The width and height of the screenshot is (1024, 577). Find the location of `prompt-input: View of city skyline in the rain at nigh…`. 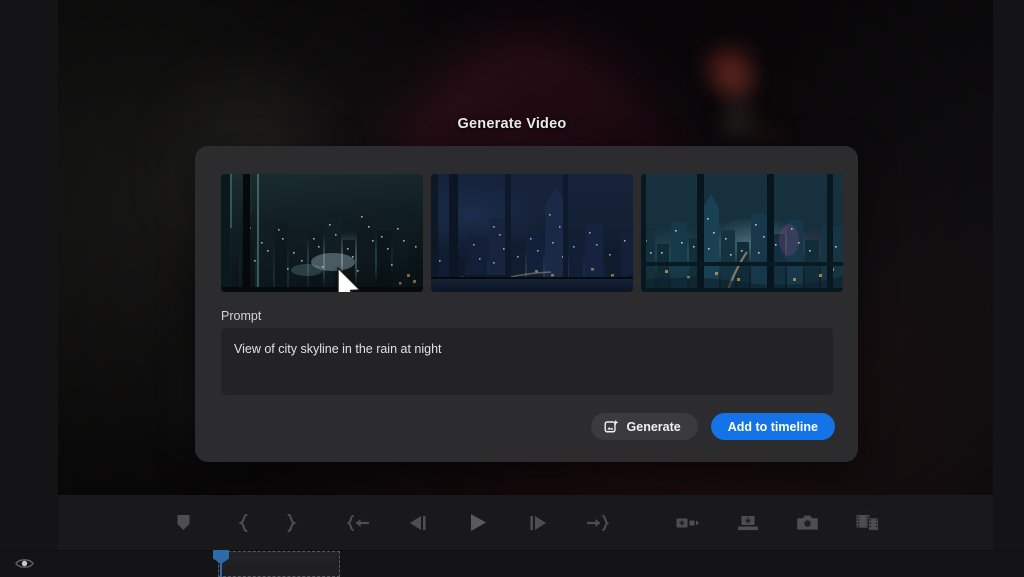

prompt-input: View of city skyline in the rain at nigh… is located at coordinates (527, 361).